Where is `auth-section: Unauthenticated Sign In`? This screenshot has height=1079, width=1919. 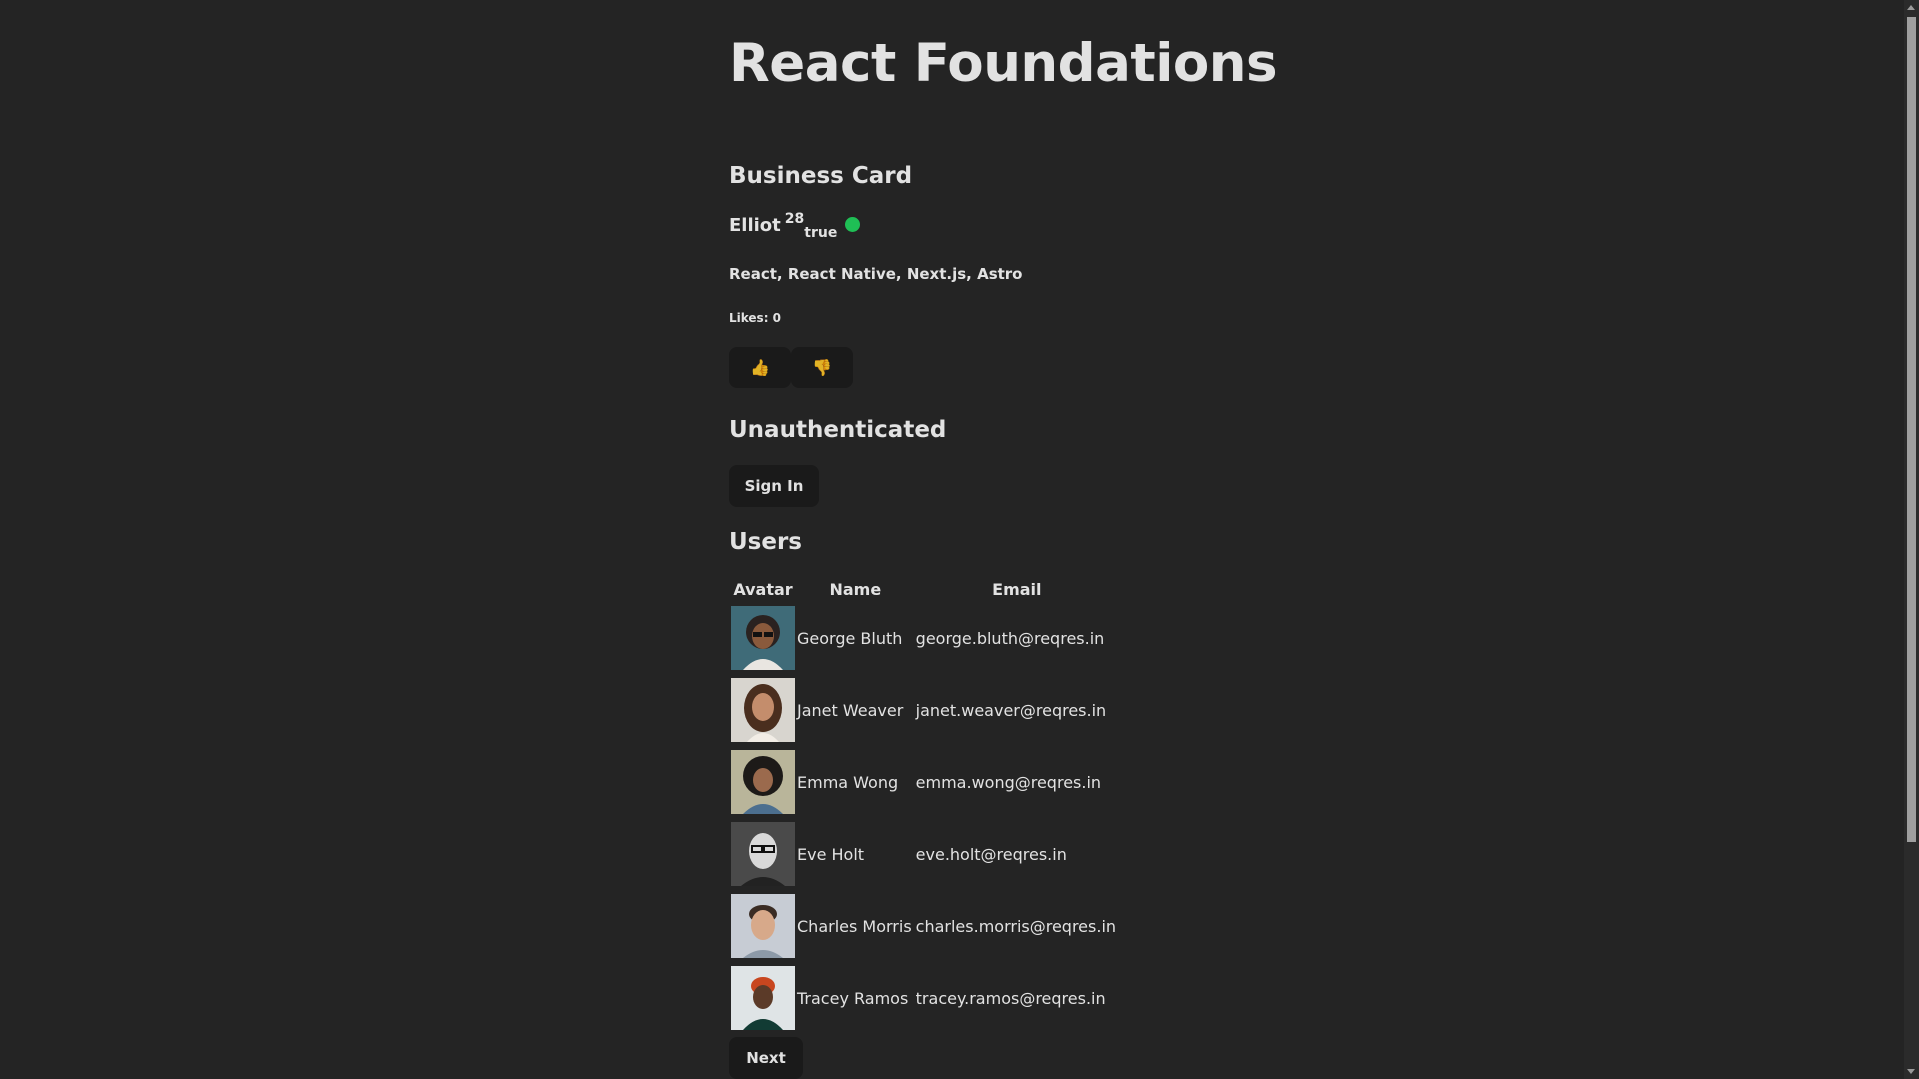
auth-section: Unauthenticated Sign In is located at coordinates (1079, 461).